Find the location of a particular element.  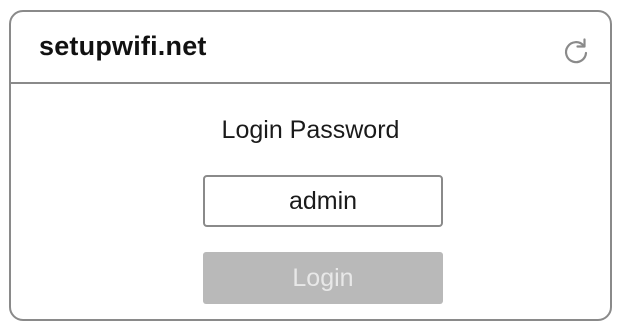

login-button: Login is located at coordinates (323, 278).